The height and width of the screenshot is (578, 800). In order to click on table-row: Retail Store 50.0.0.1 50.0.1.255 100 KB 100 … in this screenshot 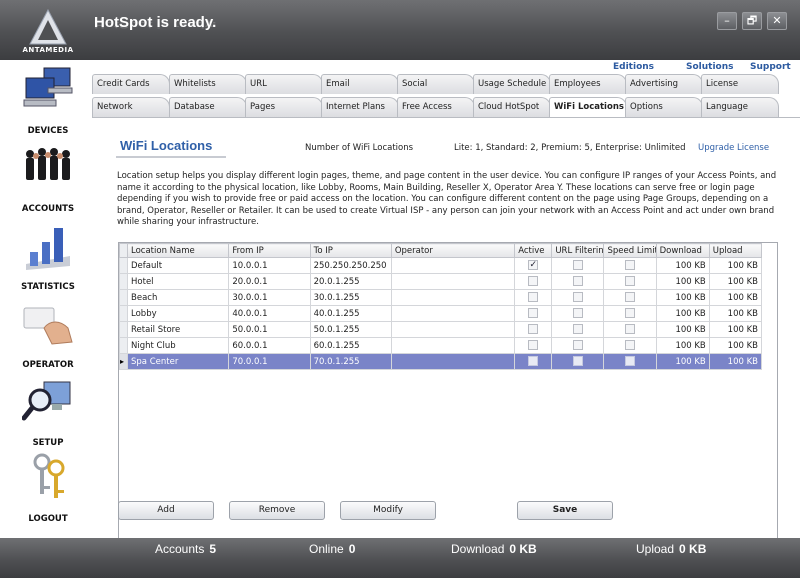, I will do `click(440, 329)`.